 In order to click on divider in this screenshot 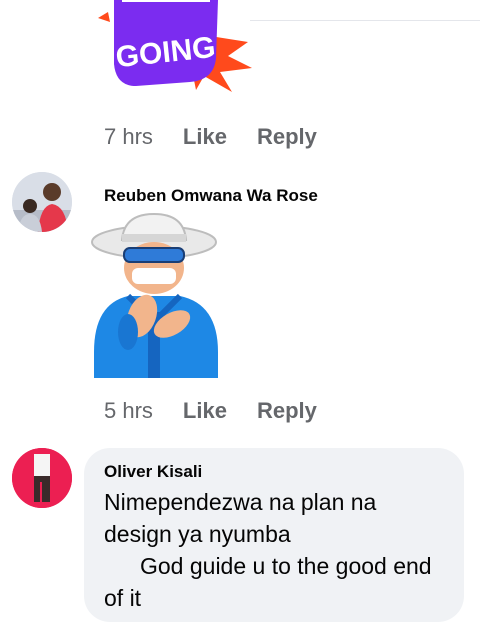, I will do `click(365, 20)`.